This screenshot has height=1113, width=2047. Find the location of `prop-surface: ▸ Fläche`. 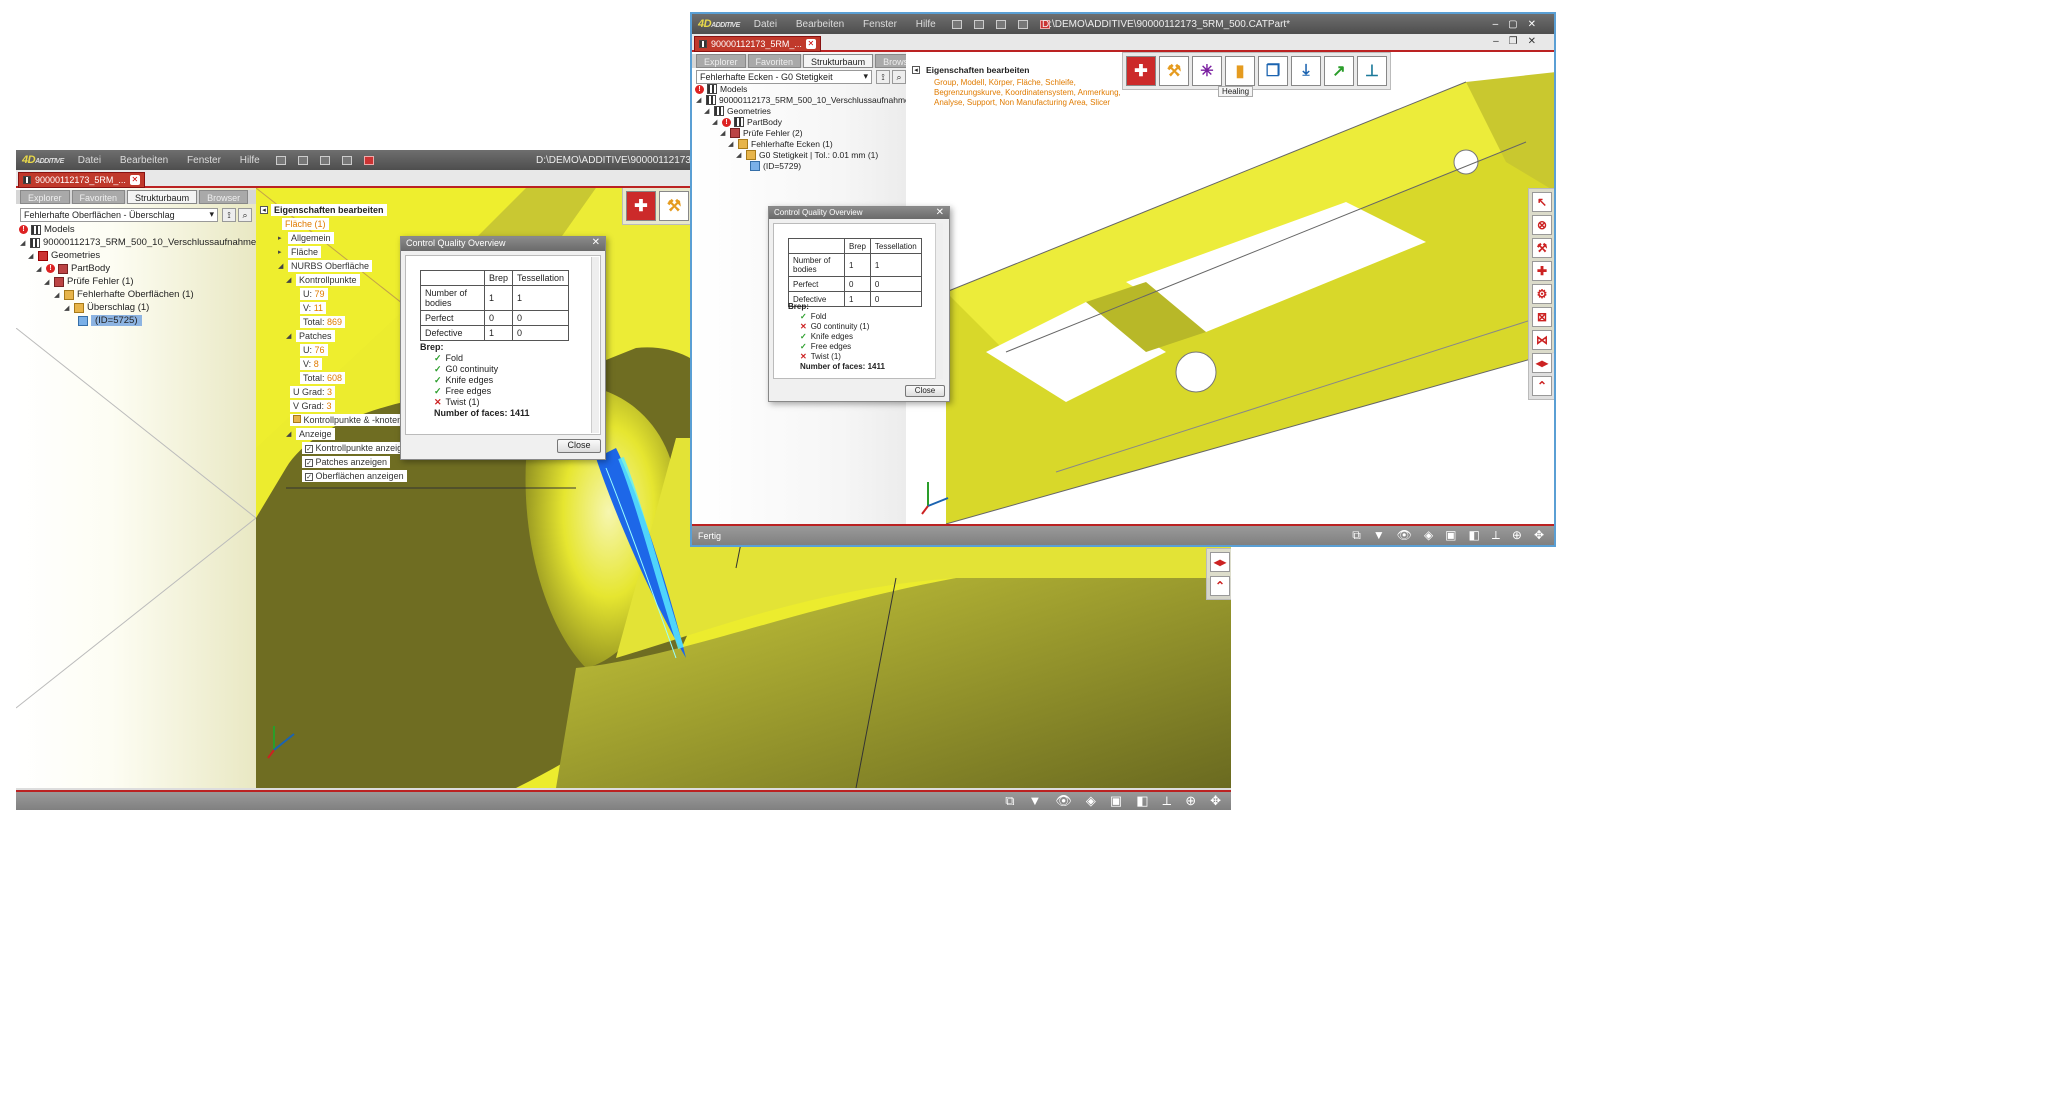

prop-surface: ▸ Fläche is located at coordinates (300, 252).